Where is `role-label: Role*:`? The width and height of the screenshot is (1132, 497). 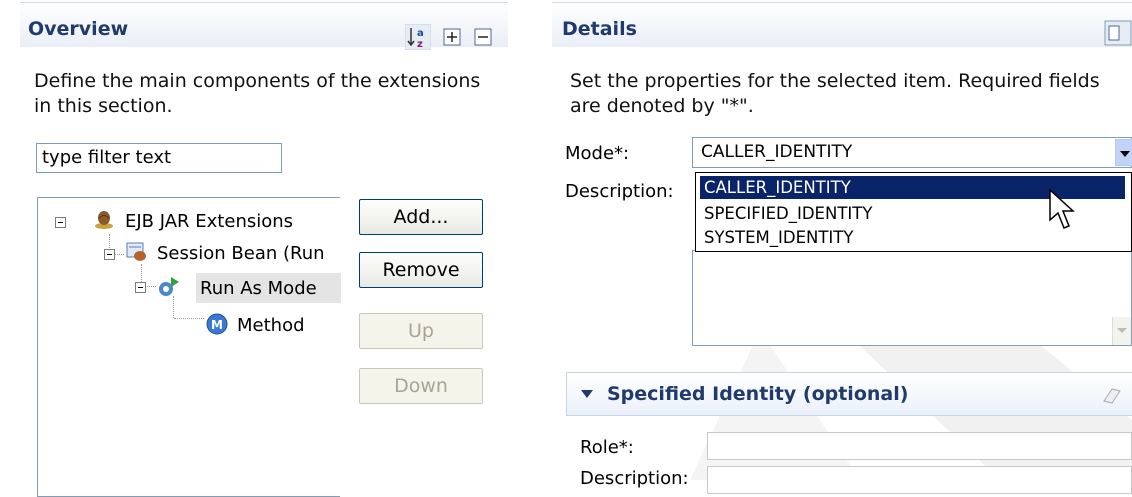 role-label: Role*: is located at coordinates (607, 447).